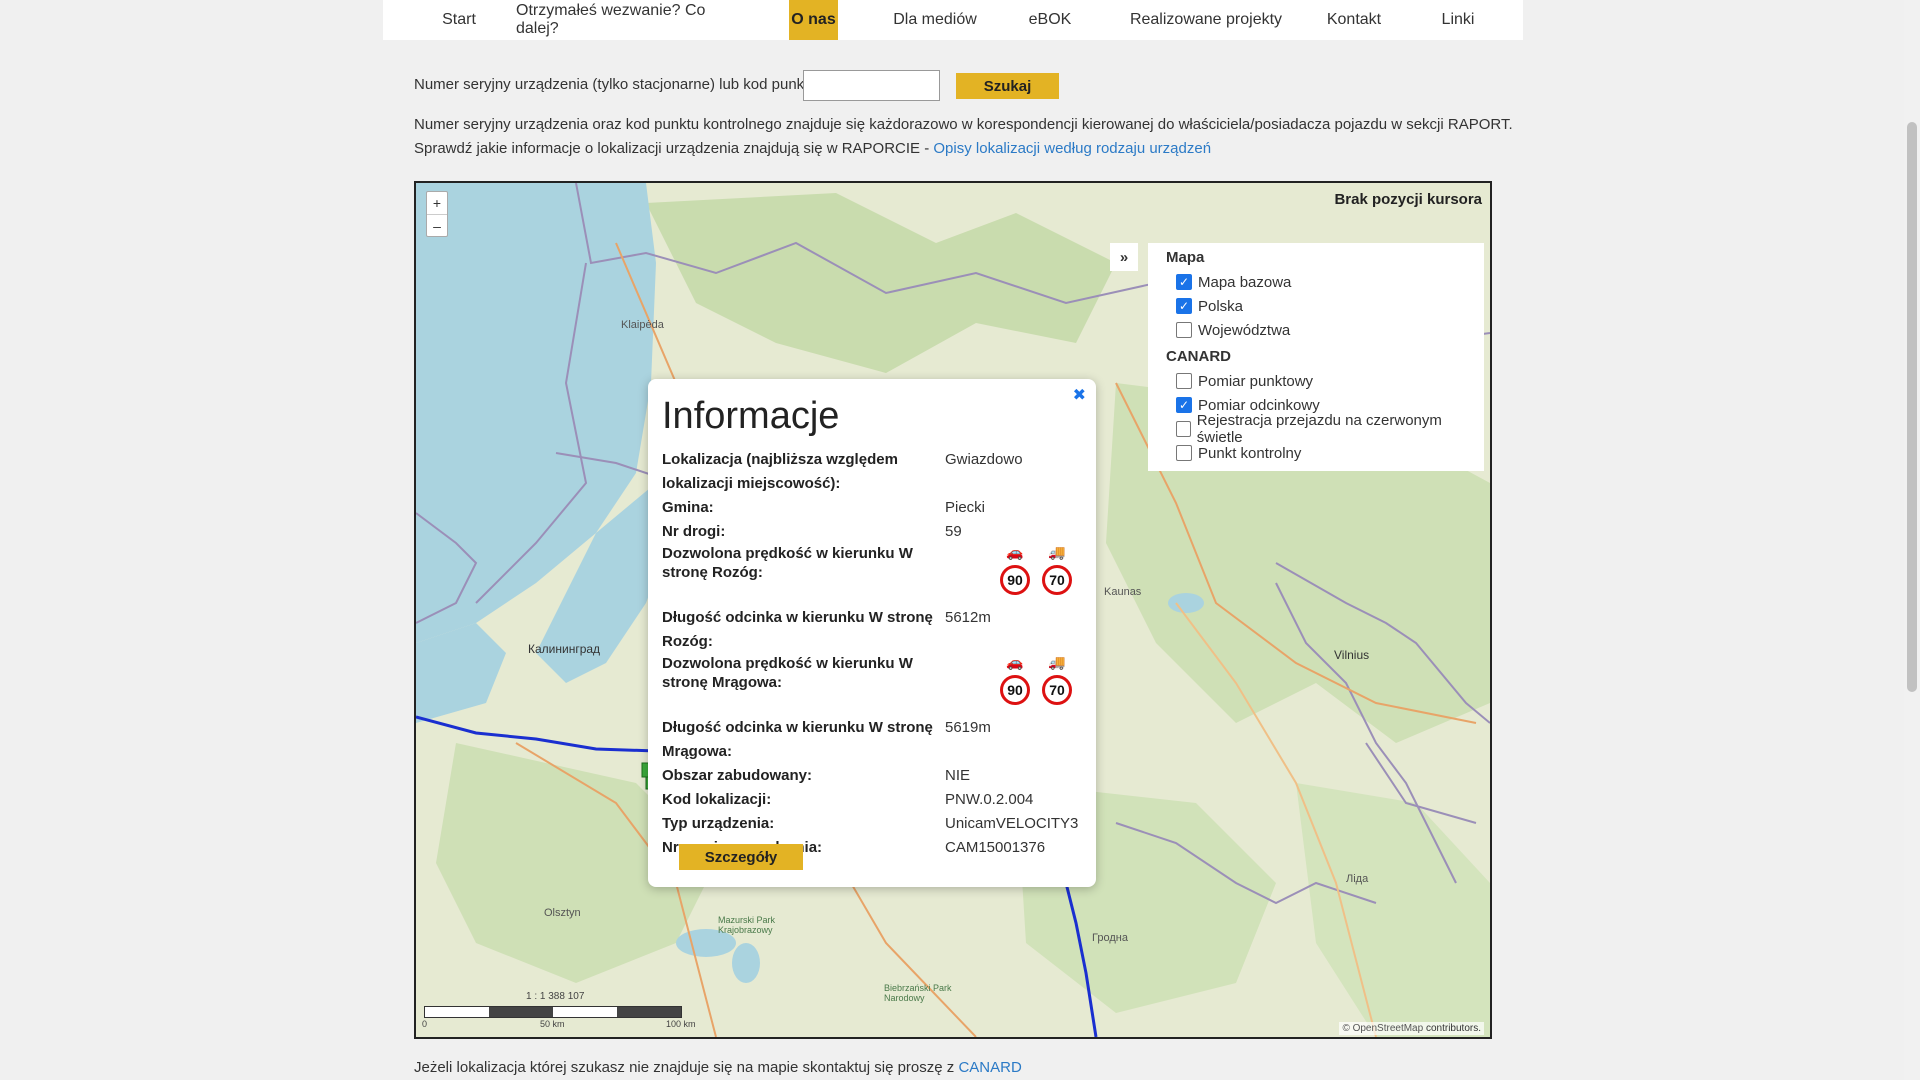  What do you see at coordinates (1316, 330) in the screenshot?
I see `layer-wojewodztwa: Województwa` at bounding box center [1316, 330].